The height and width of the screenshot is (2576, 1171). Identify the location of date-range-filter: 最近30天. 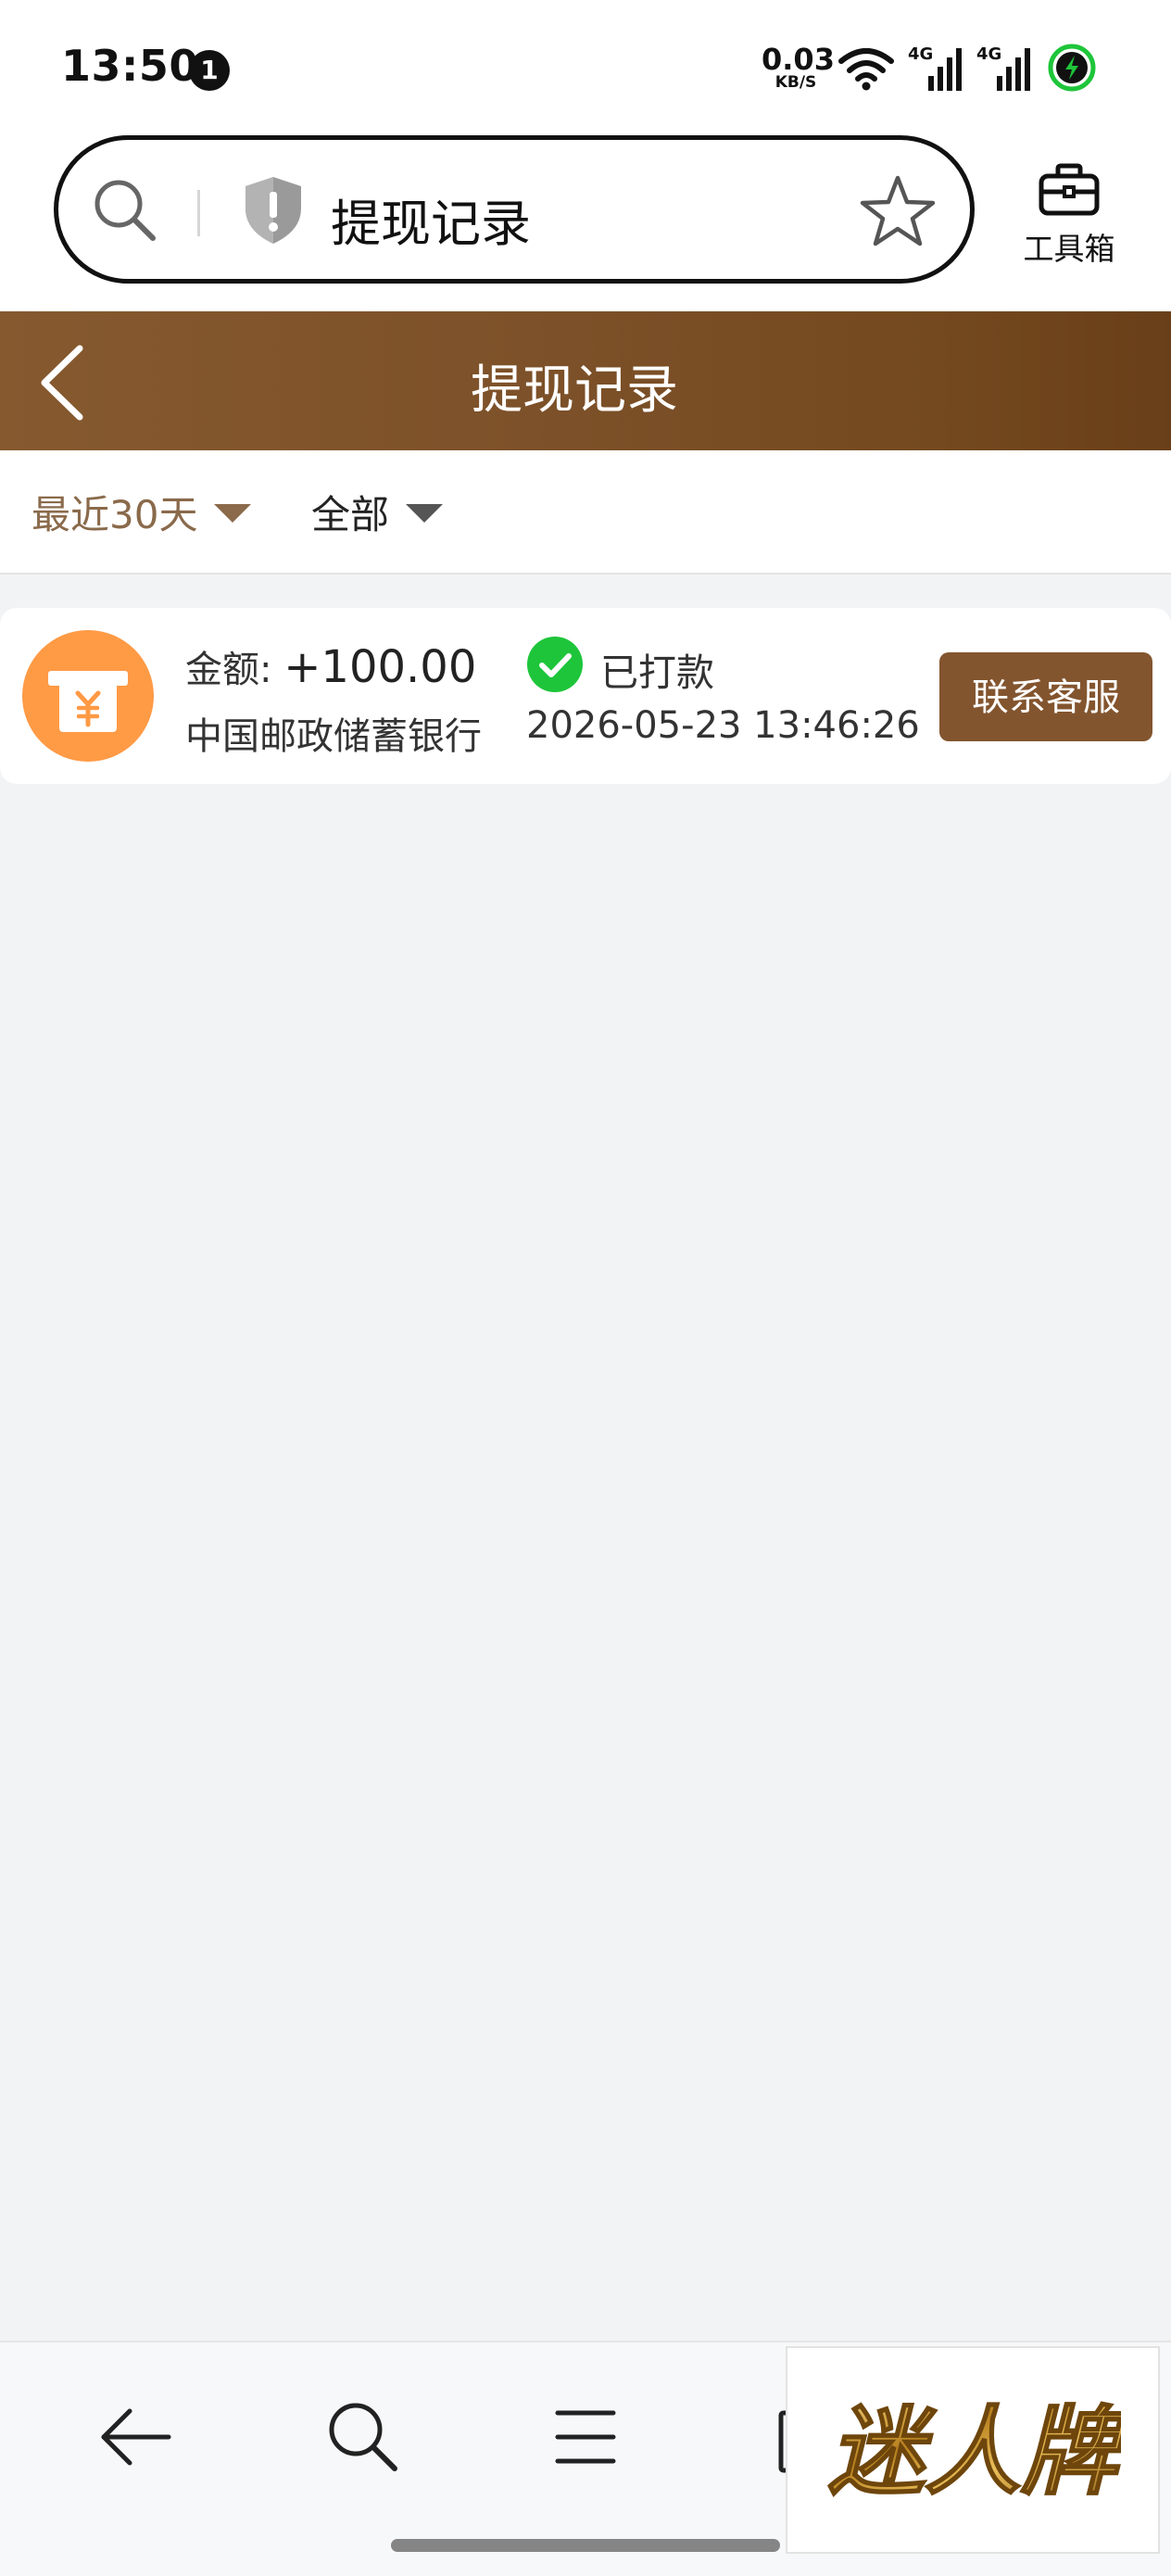
(142, 512).